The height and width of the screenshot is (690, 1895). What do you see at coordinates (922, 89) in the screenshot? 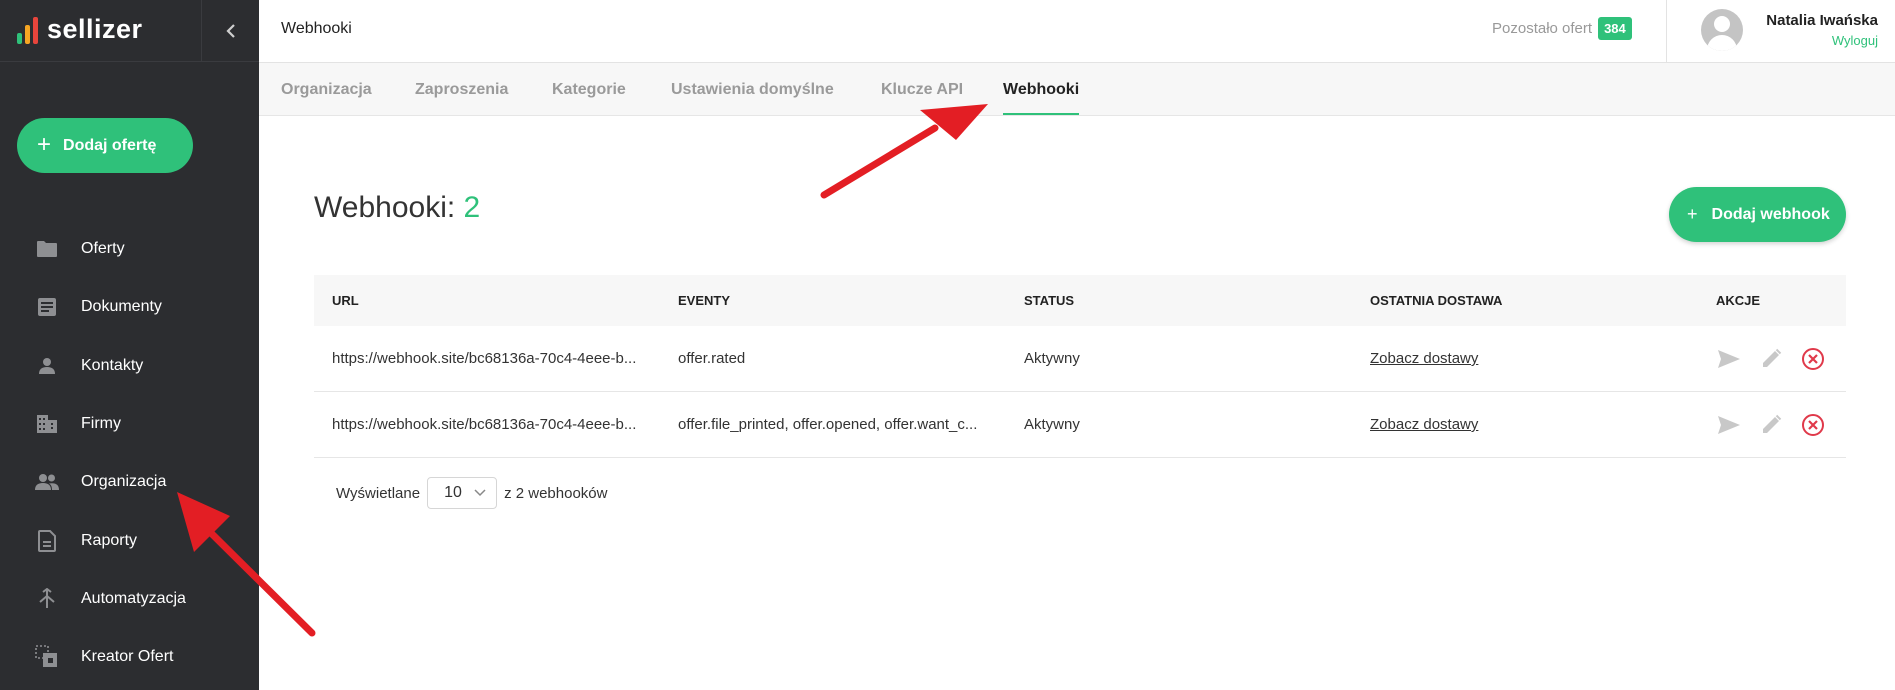
I see `tab-klucze-api: Klucze API` at bounding box center [922, 89].